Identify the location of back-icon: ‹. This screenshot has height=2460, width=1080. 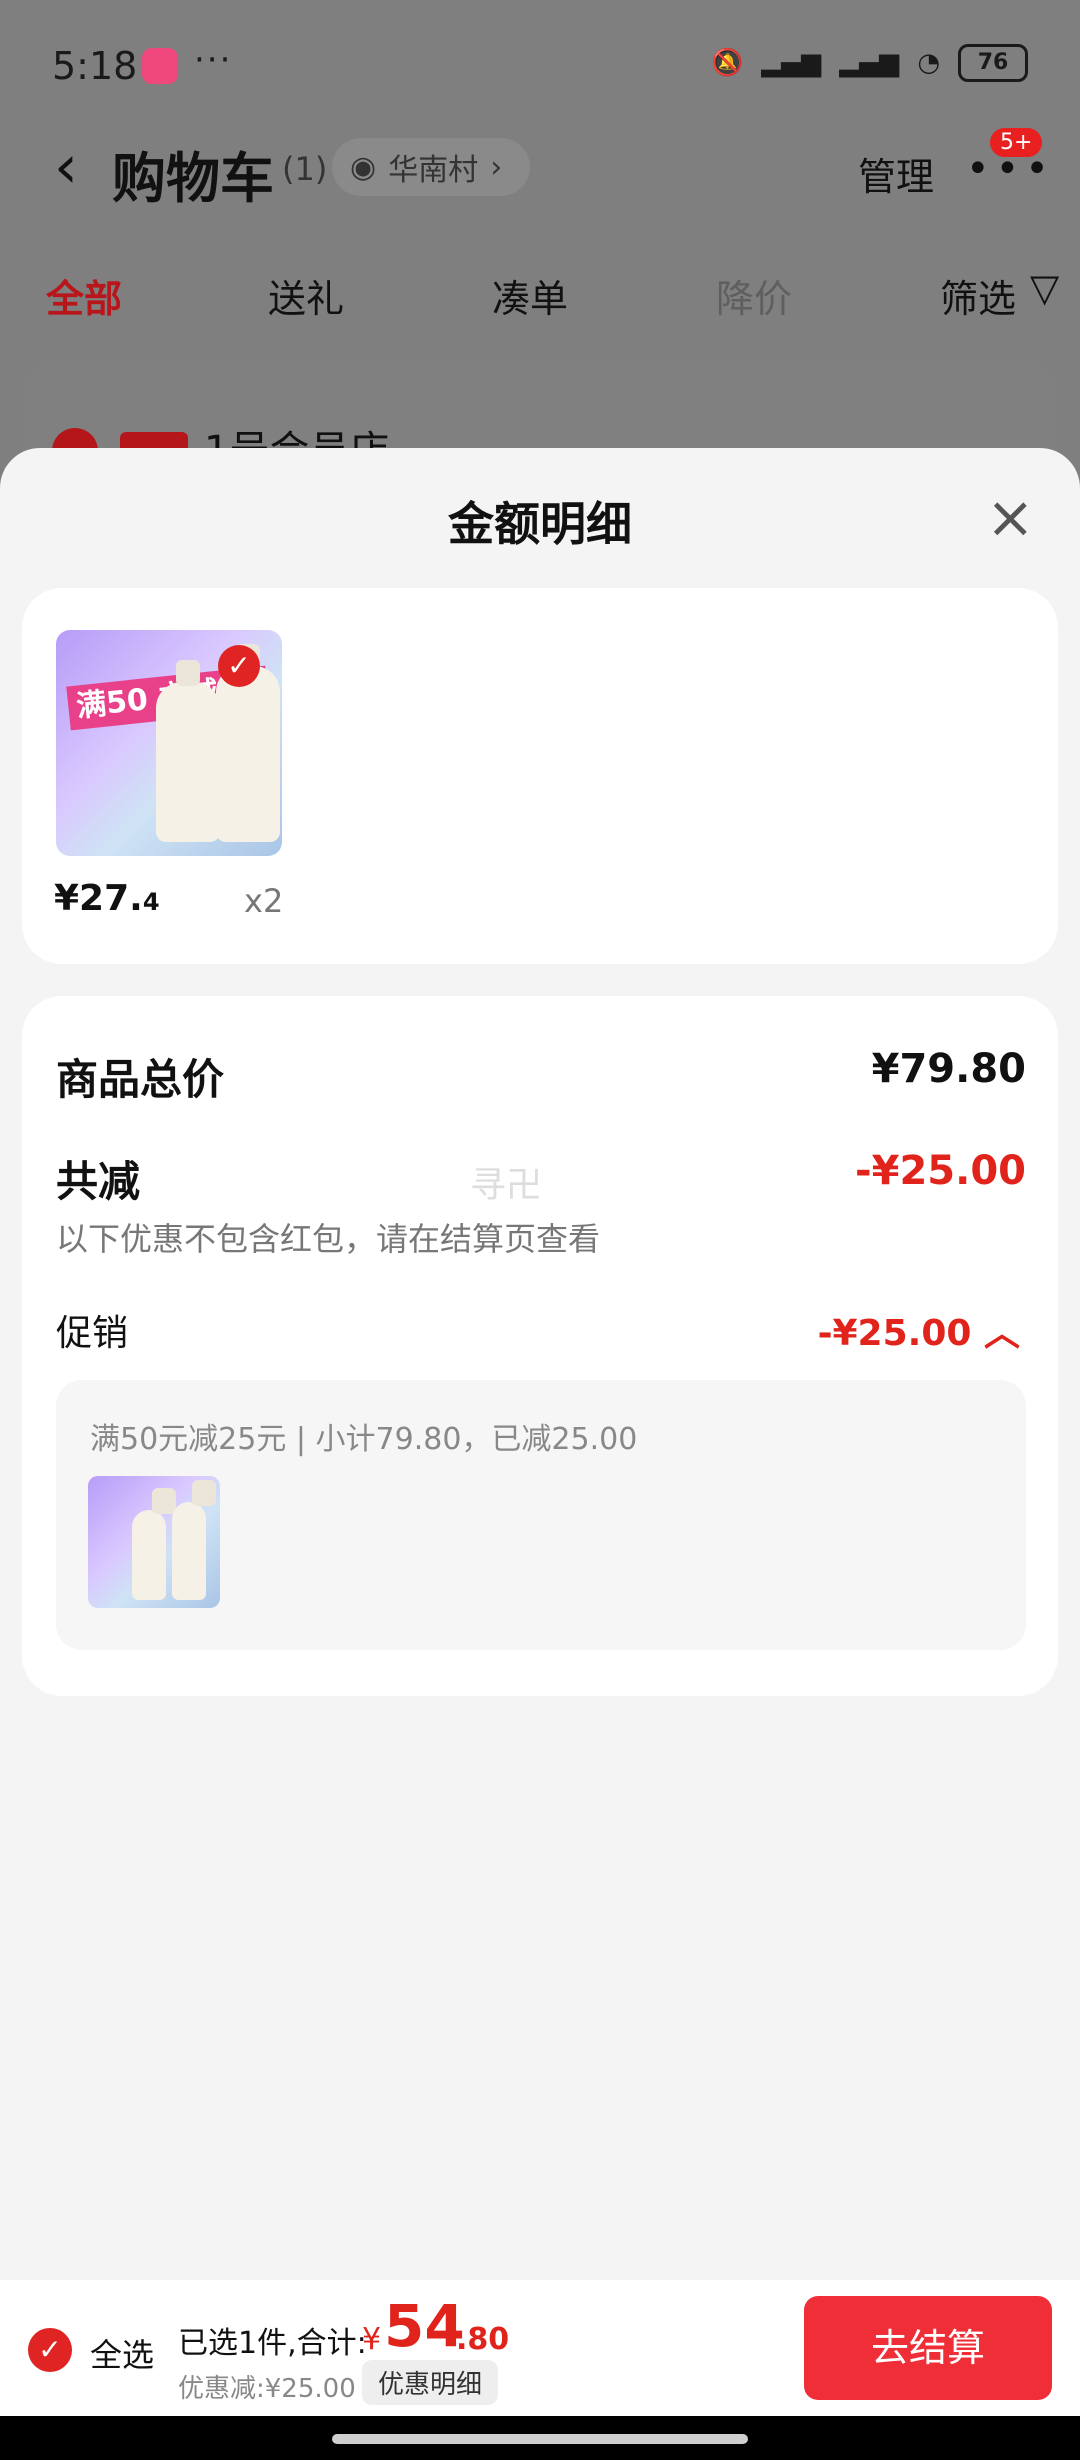
(66, 167).